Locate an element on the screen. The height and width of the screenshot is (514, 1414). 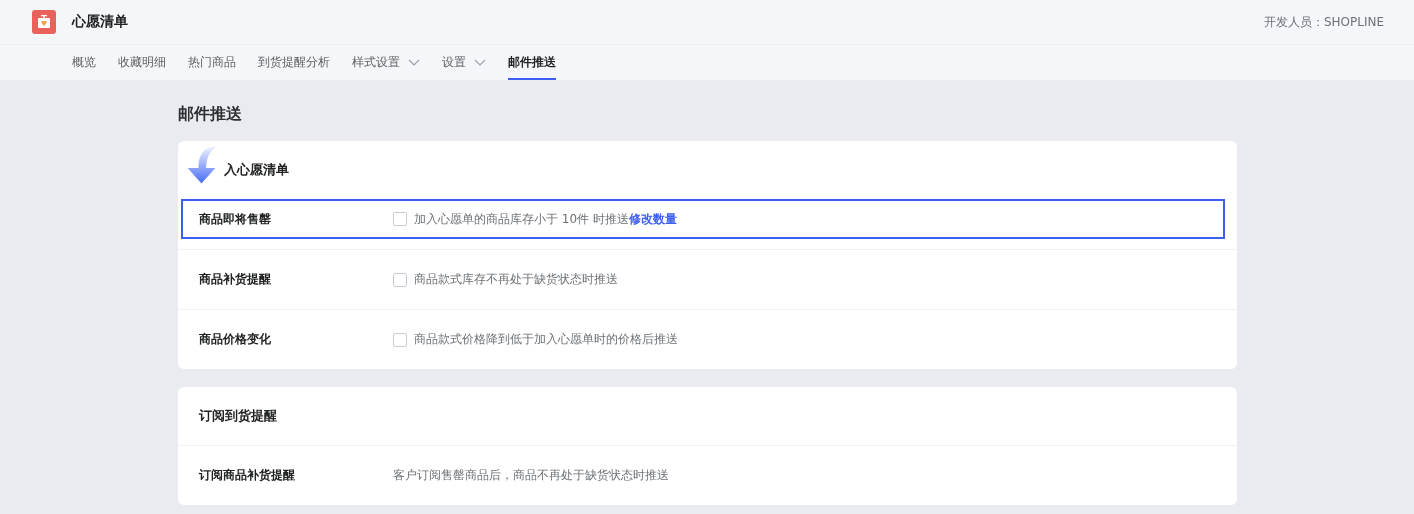
gift-logo-icon is located at coordinates (44, 22).